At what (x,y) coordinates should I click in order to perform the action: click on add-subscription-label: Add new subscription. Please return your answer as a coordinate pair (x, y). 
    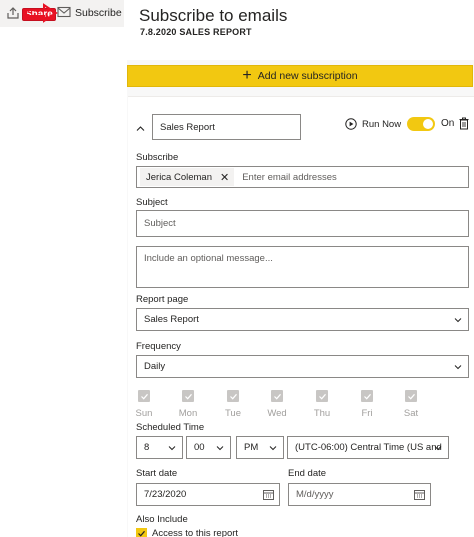
    Looking at the image, I should click on (307, 76).